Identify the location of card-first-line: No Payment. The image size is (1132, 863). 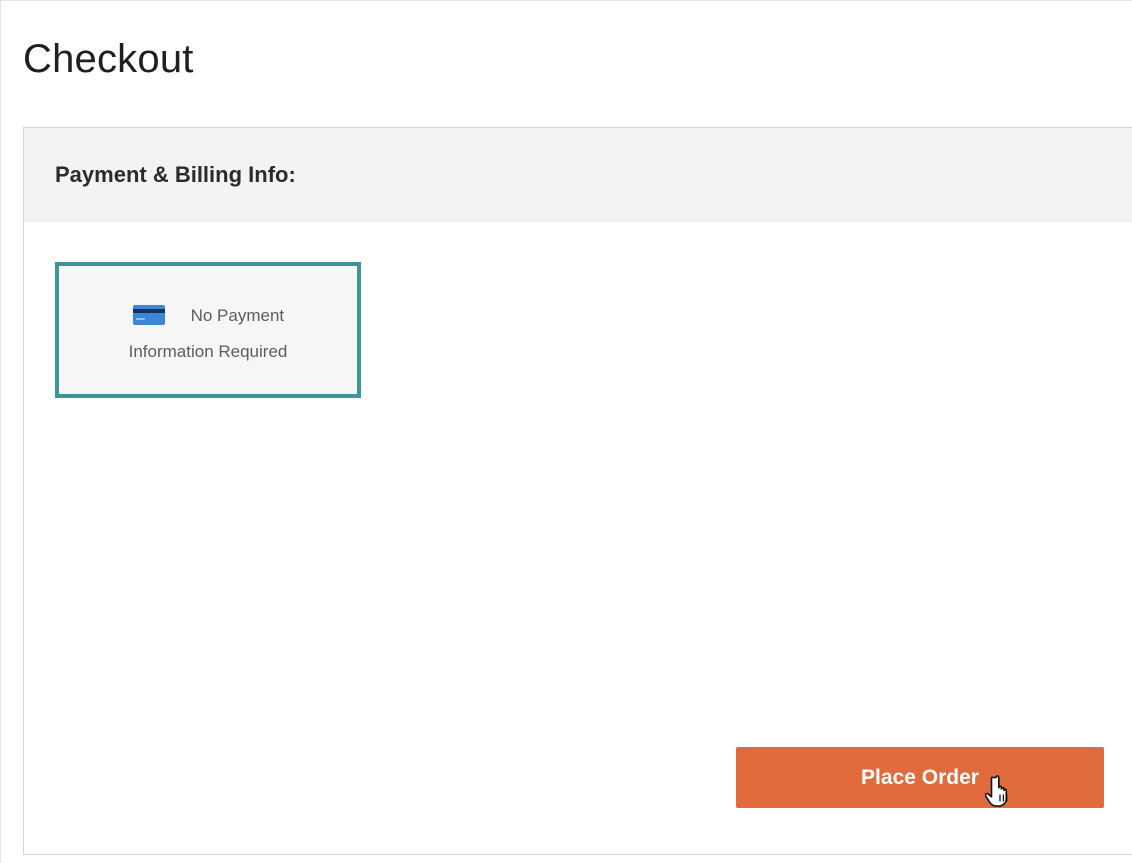
(208, 316).